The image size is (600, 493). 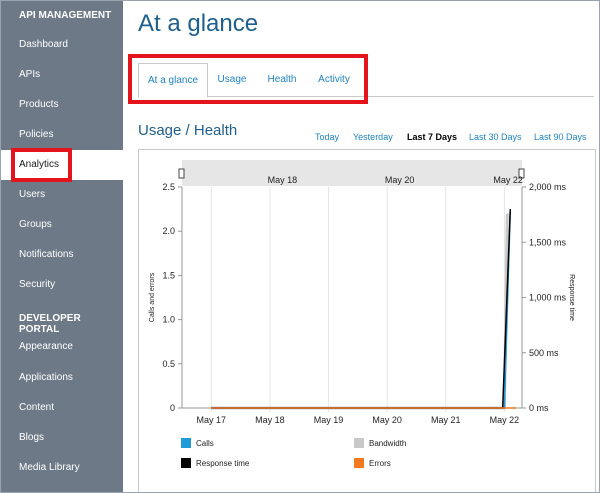 What do you see at coordinates (172, 408) in the screenshot?
I see `y-tick-label: 0` at bounding box center [172, 408].